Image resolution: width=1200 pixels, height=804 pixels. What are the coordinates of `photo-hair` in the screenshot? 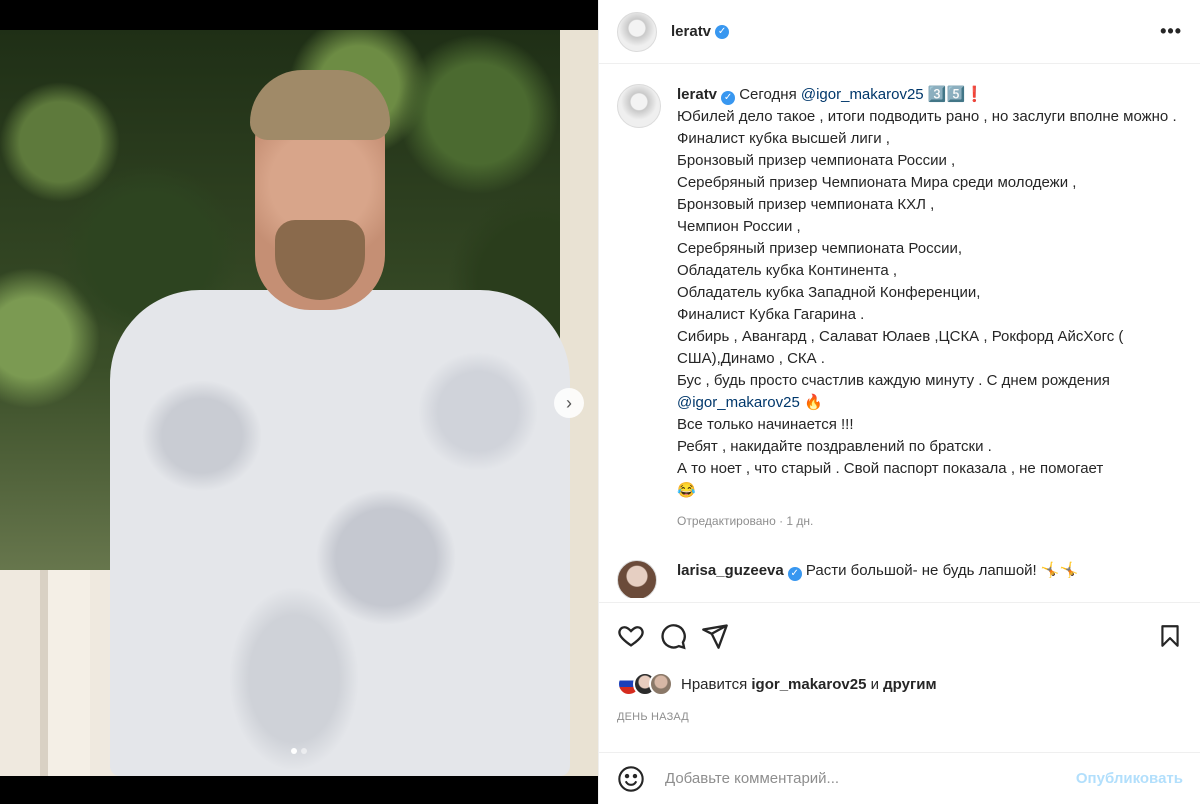 It's located at (320, 105).